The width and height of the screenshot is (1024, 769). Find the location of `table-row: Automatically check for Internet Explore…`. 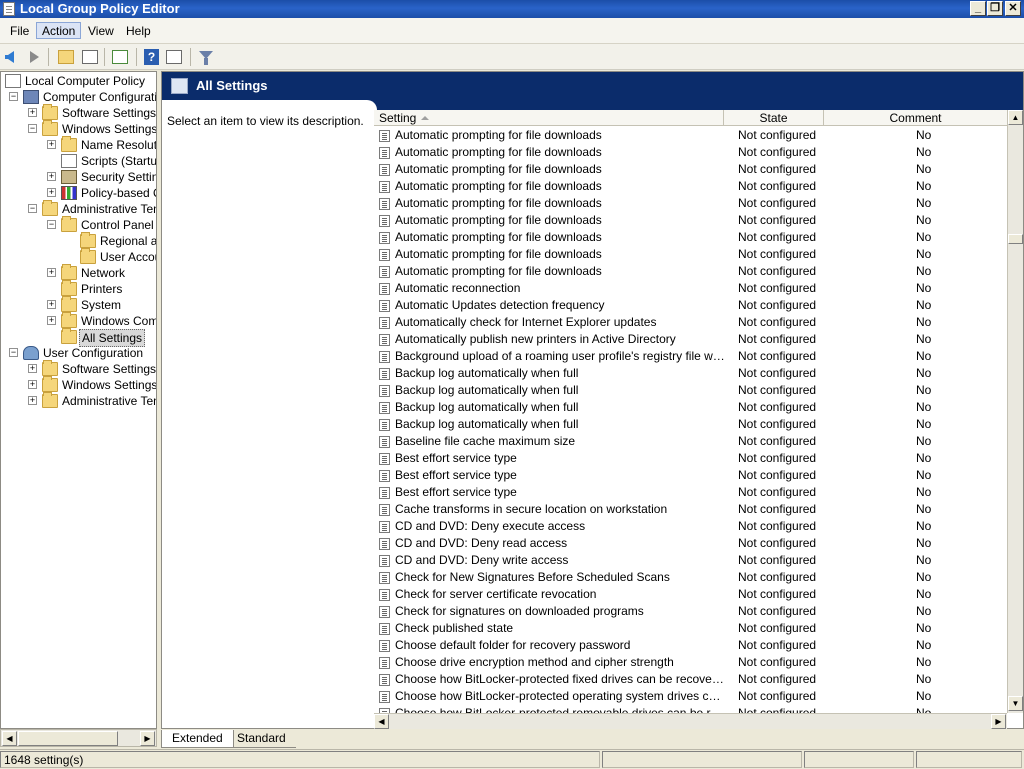

table-row: Automatically check for Internet Explore… is located at coordinates (690, 322).